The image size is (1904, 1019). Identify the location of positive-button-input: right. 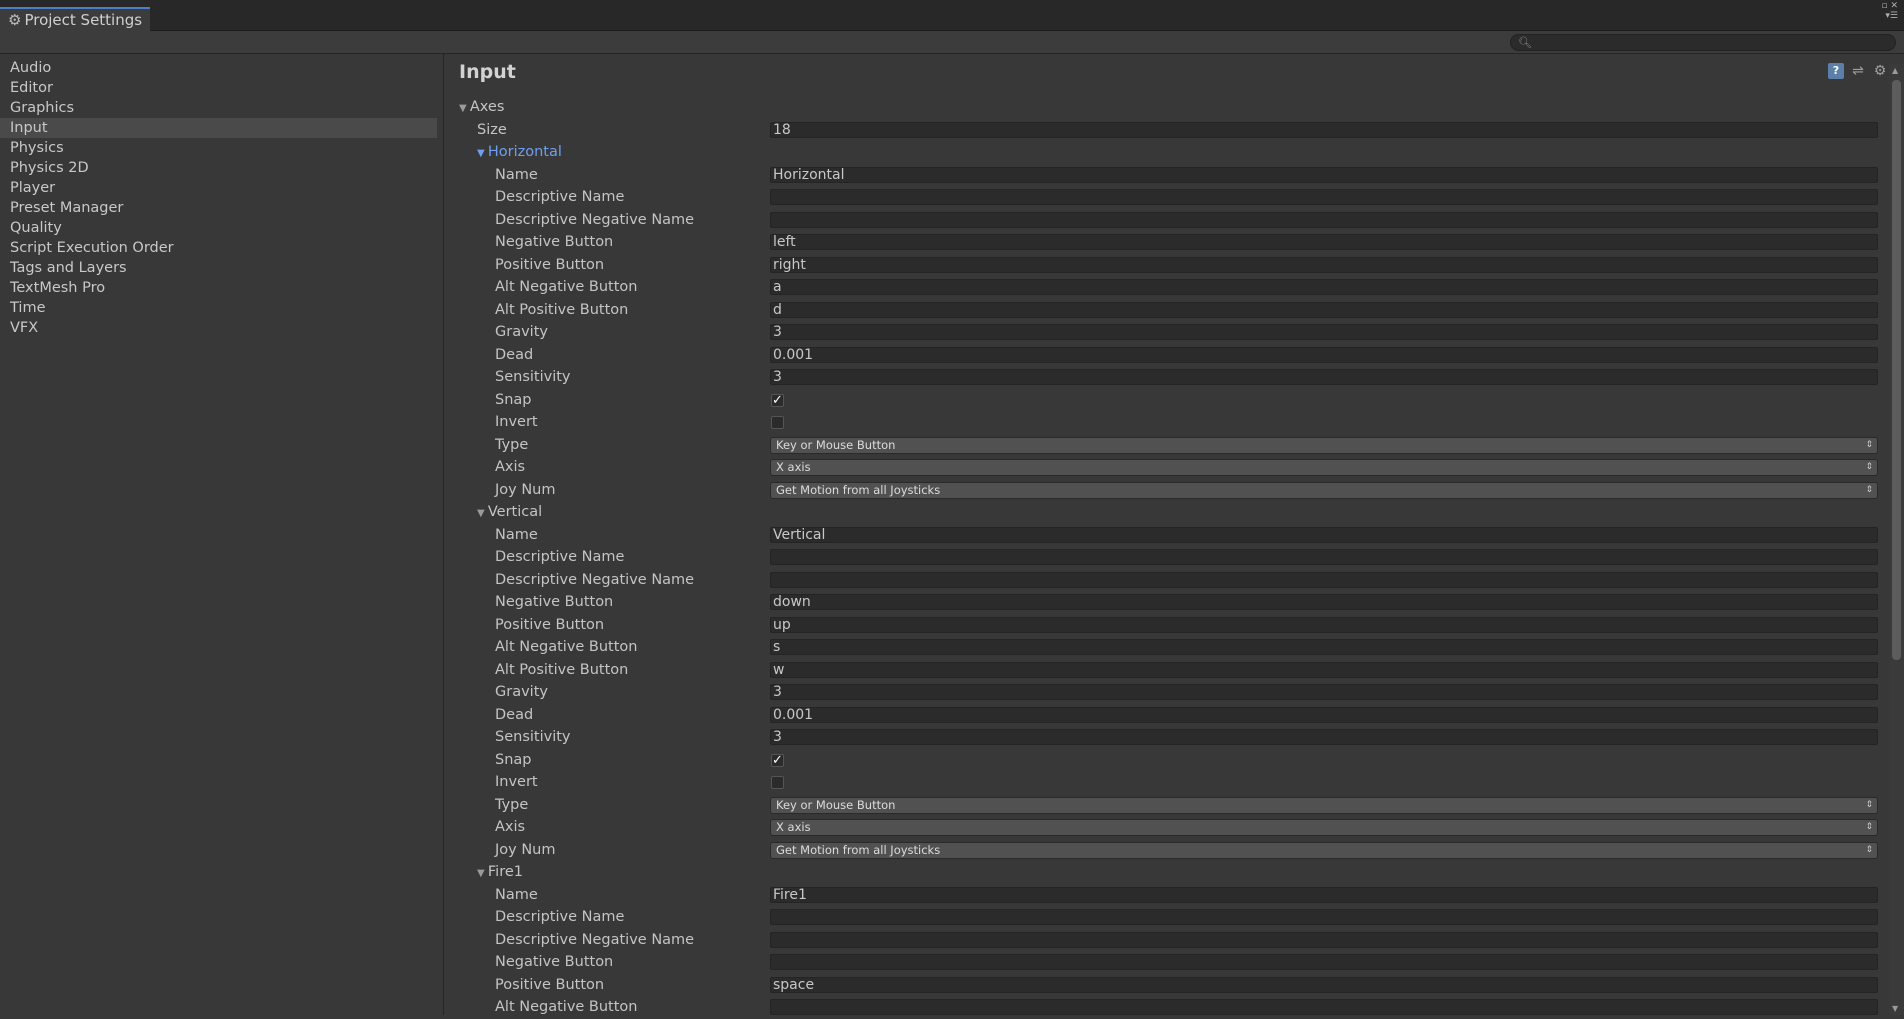
(1324, 264).